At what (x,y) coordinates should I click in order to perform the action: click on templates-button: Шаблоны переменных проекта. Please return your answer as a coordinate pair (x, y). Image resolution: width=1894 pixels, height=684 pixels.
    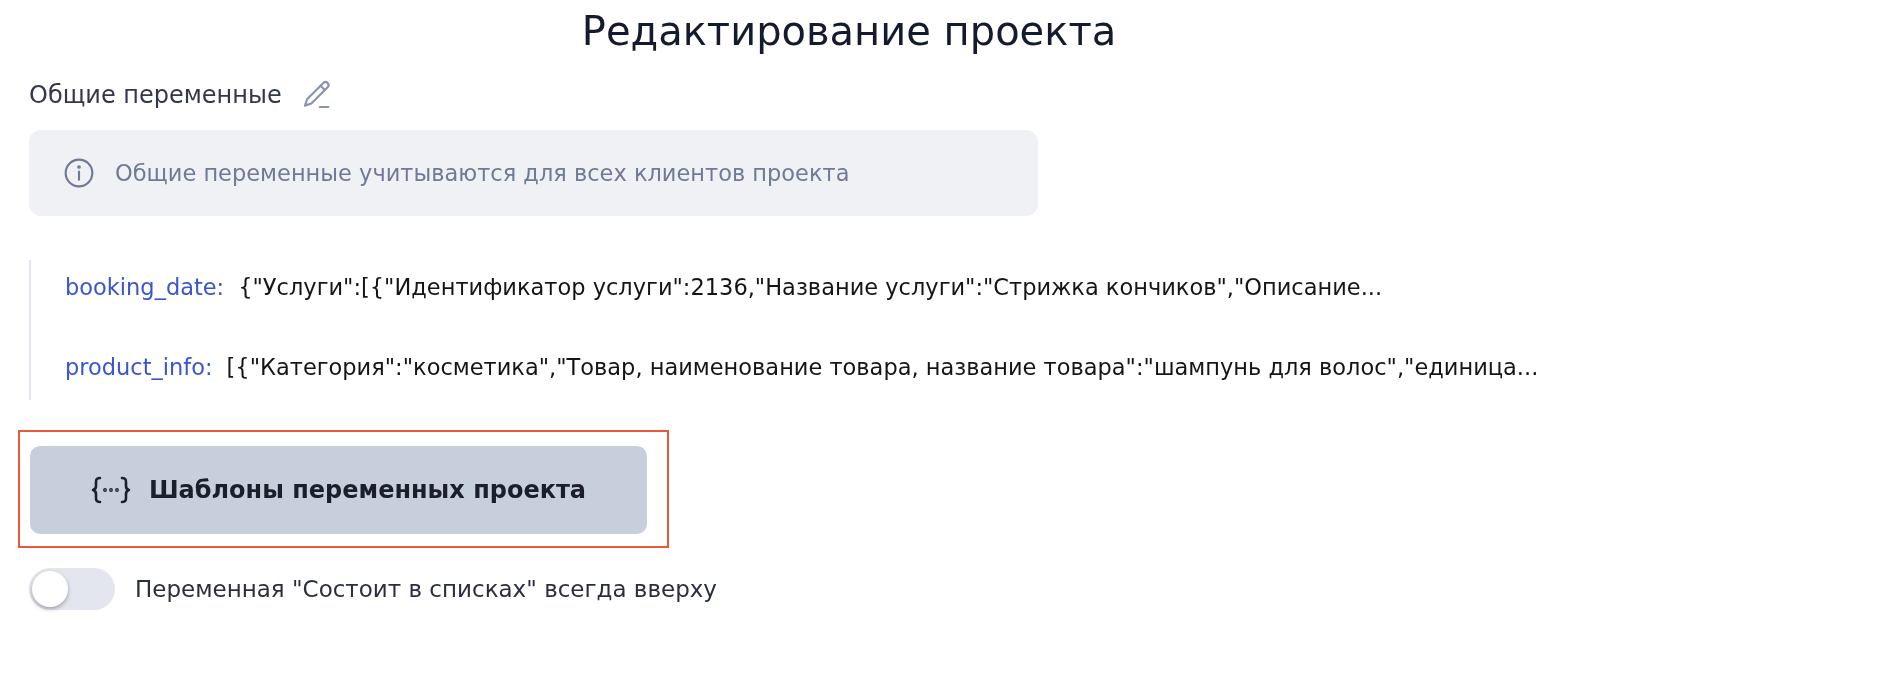
    Looking at the image, I should click on (338, 490).